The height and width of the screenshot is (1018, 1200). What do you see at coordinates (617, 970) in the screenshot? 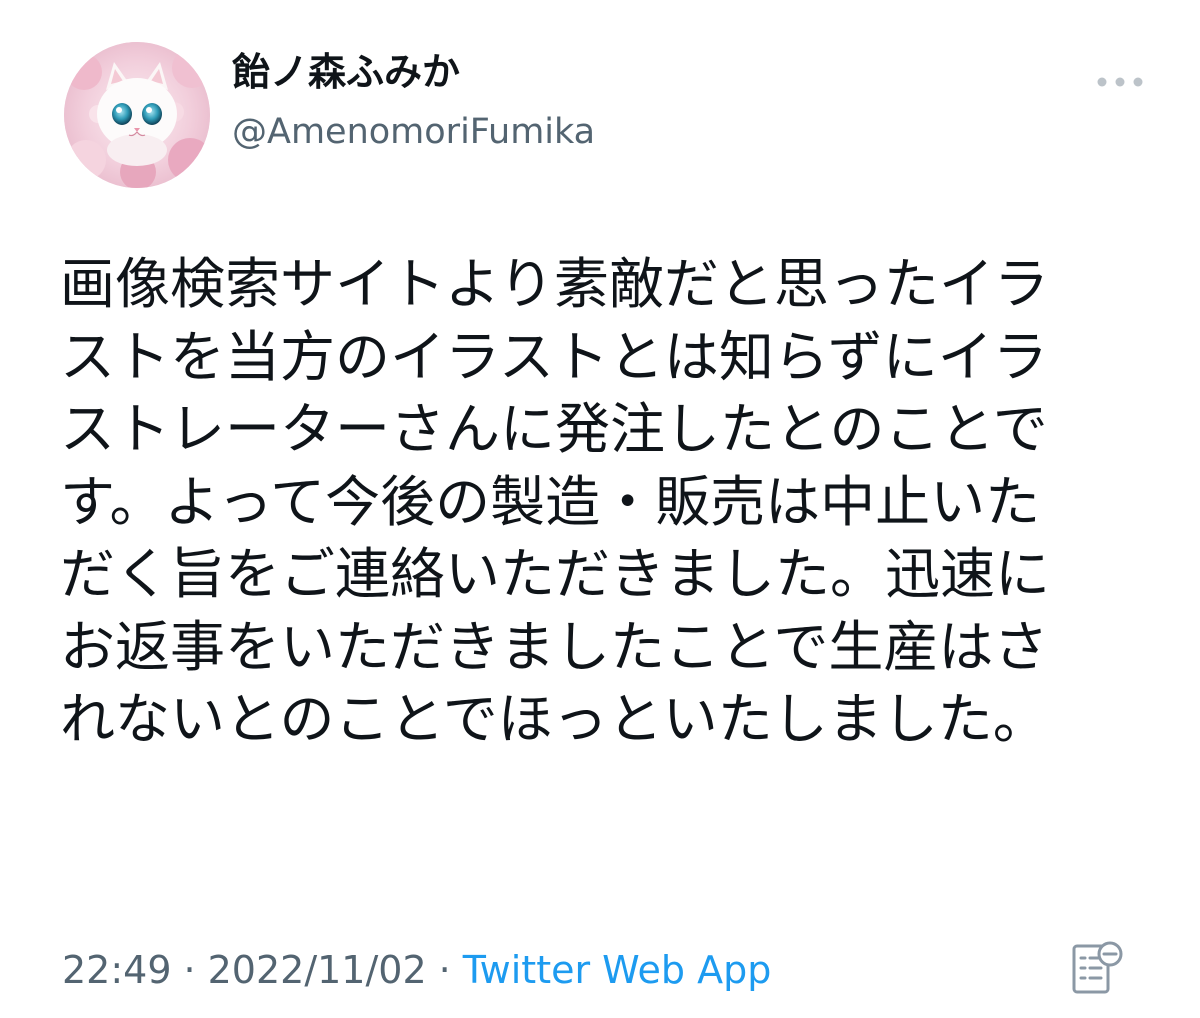
I see `tweet-source-link: Twitter Web App` at bounding box center [617, 970].